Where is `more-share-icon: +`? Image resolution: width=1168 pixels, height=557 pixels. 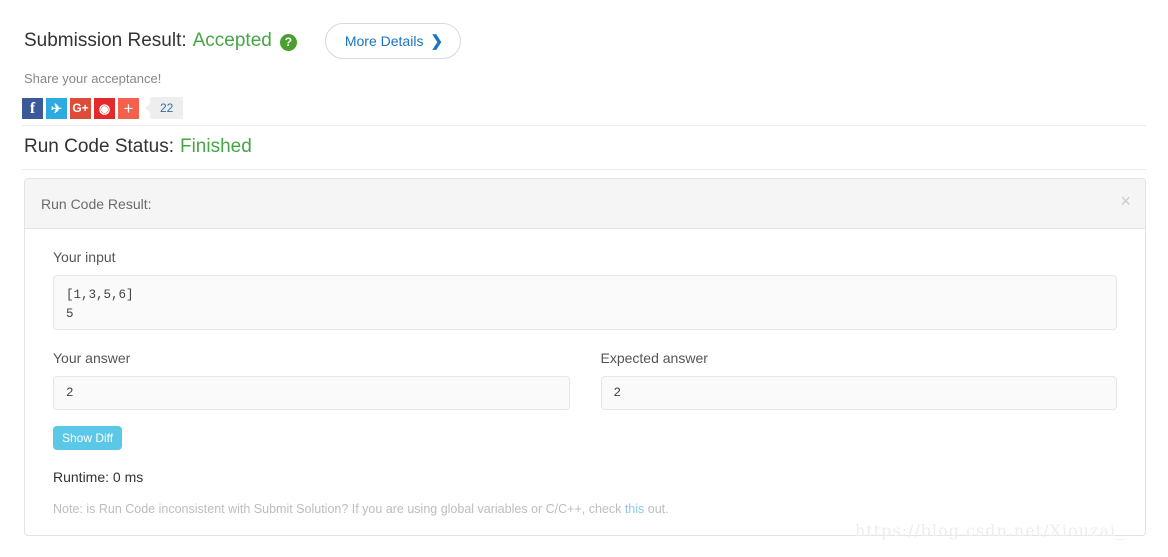 more-share-icon: + is located at coordinates (128, 108).